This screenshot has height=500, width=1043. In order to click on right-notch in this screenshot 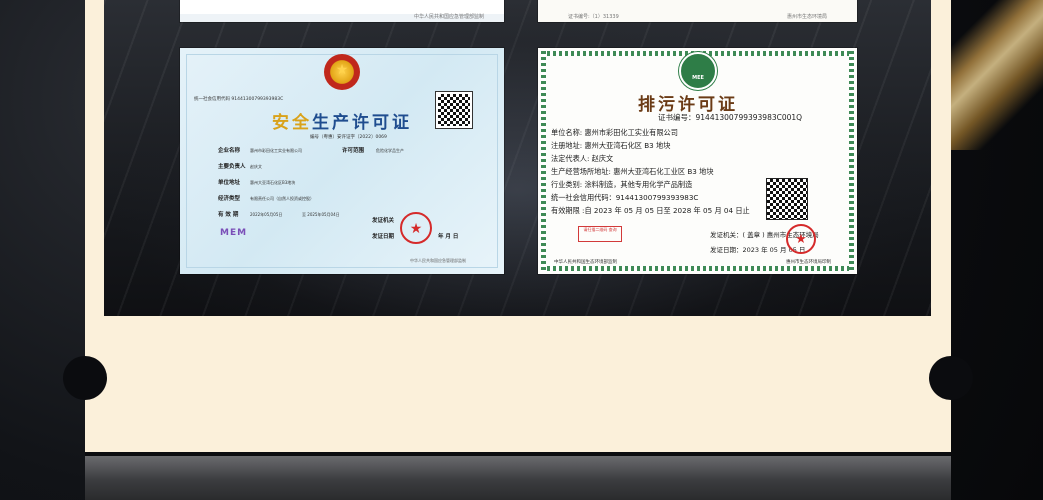, I will do `click(951, 378)`.